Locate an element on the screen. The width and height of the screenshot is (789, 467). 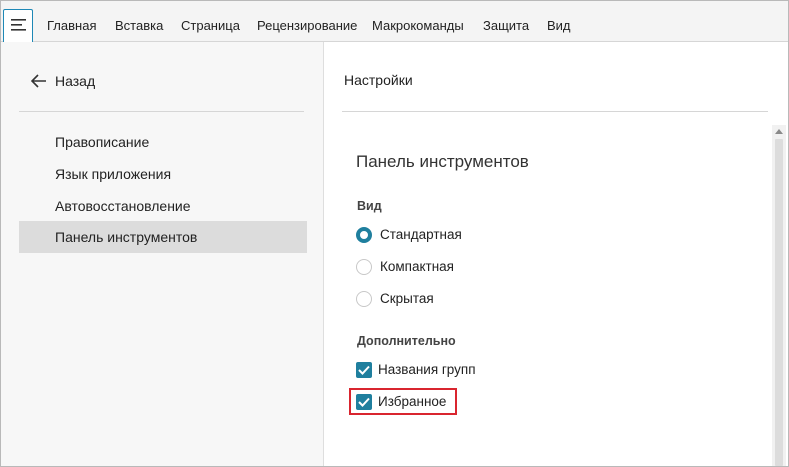
checkmark-icon is located at coordinates (364, 370).